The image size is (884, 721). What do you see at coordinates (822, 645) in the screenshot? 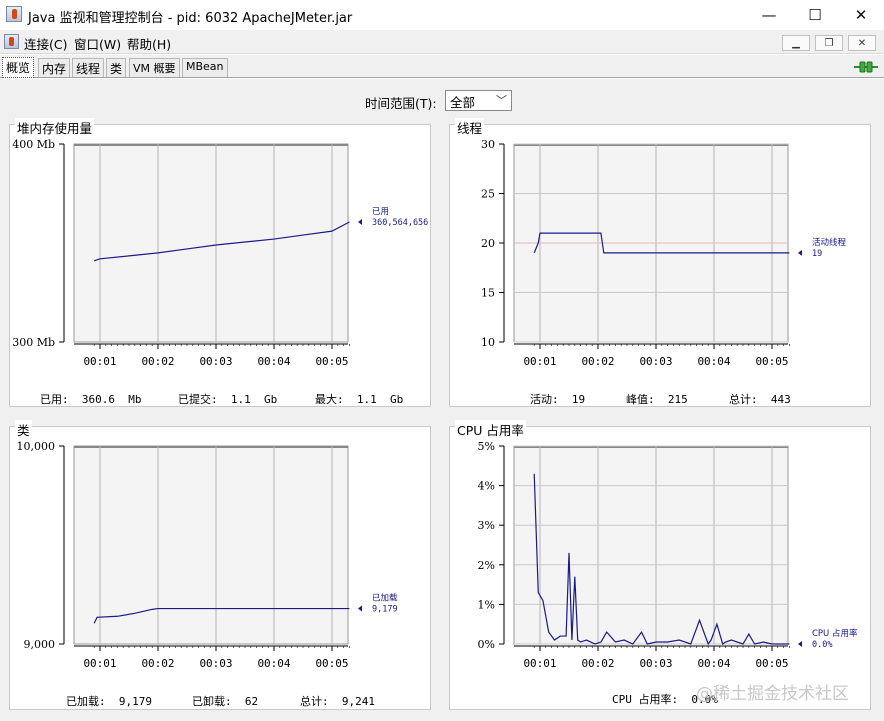
I see `cpu-legend-value: 0.0%` at bounding box center [822, 645].